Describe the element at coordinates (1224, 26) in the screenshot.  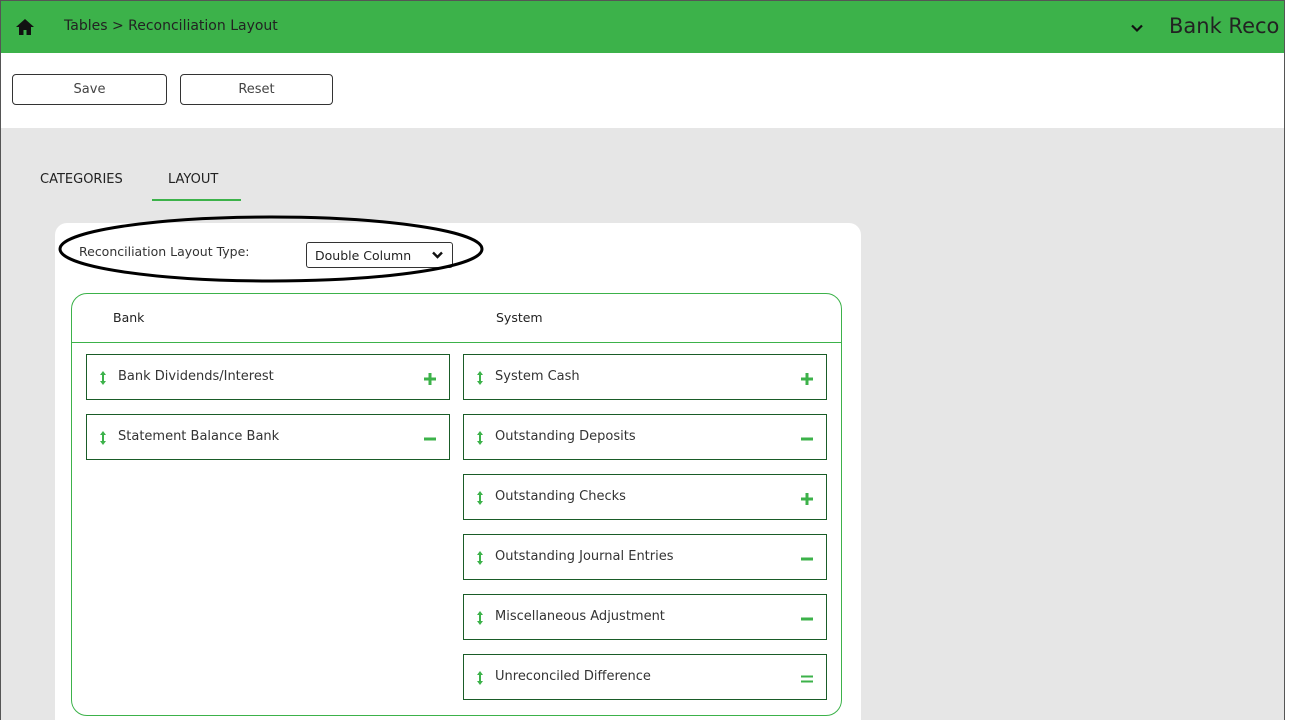
I see `app-title: Bank Reco` at that location.